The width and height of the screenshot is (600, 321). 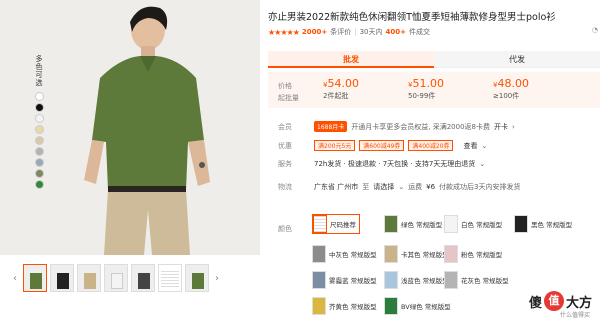 I want to click on color-label: 颜色, so click(x=285, y=229).